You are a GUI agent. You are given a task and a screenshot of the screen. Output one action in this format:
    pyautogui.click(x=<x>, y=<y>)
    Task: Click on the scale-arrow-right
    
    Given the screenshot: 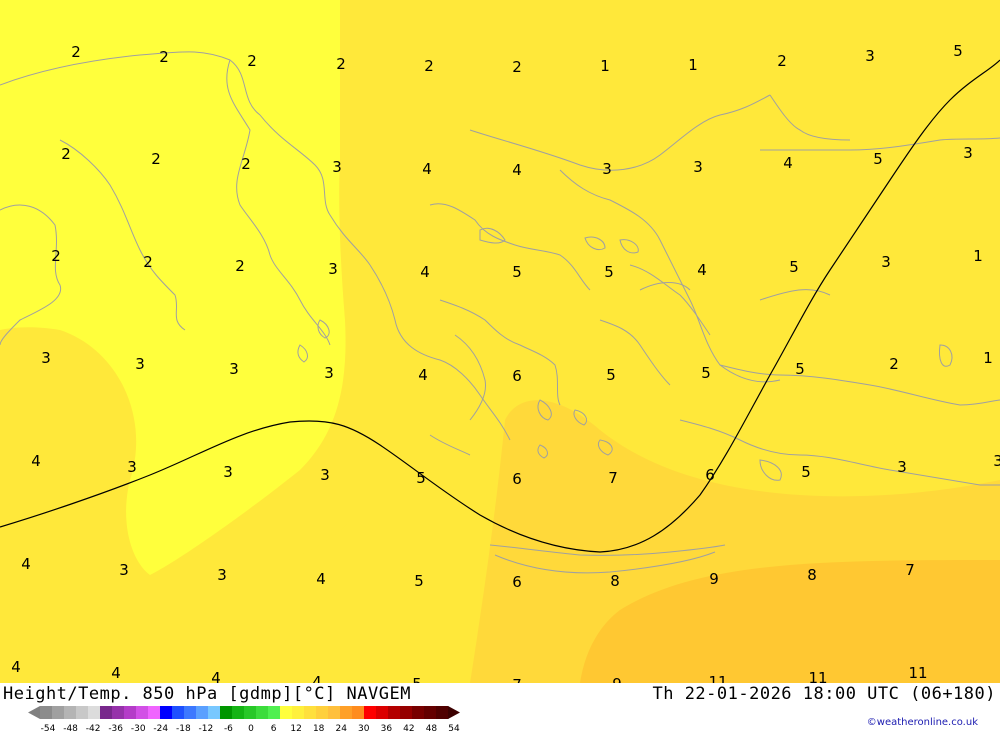 What is the action you would take?
    pyautogui.click(x=454, y=712)
    